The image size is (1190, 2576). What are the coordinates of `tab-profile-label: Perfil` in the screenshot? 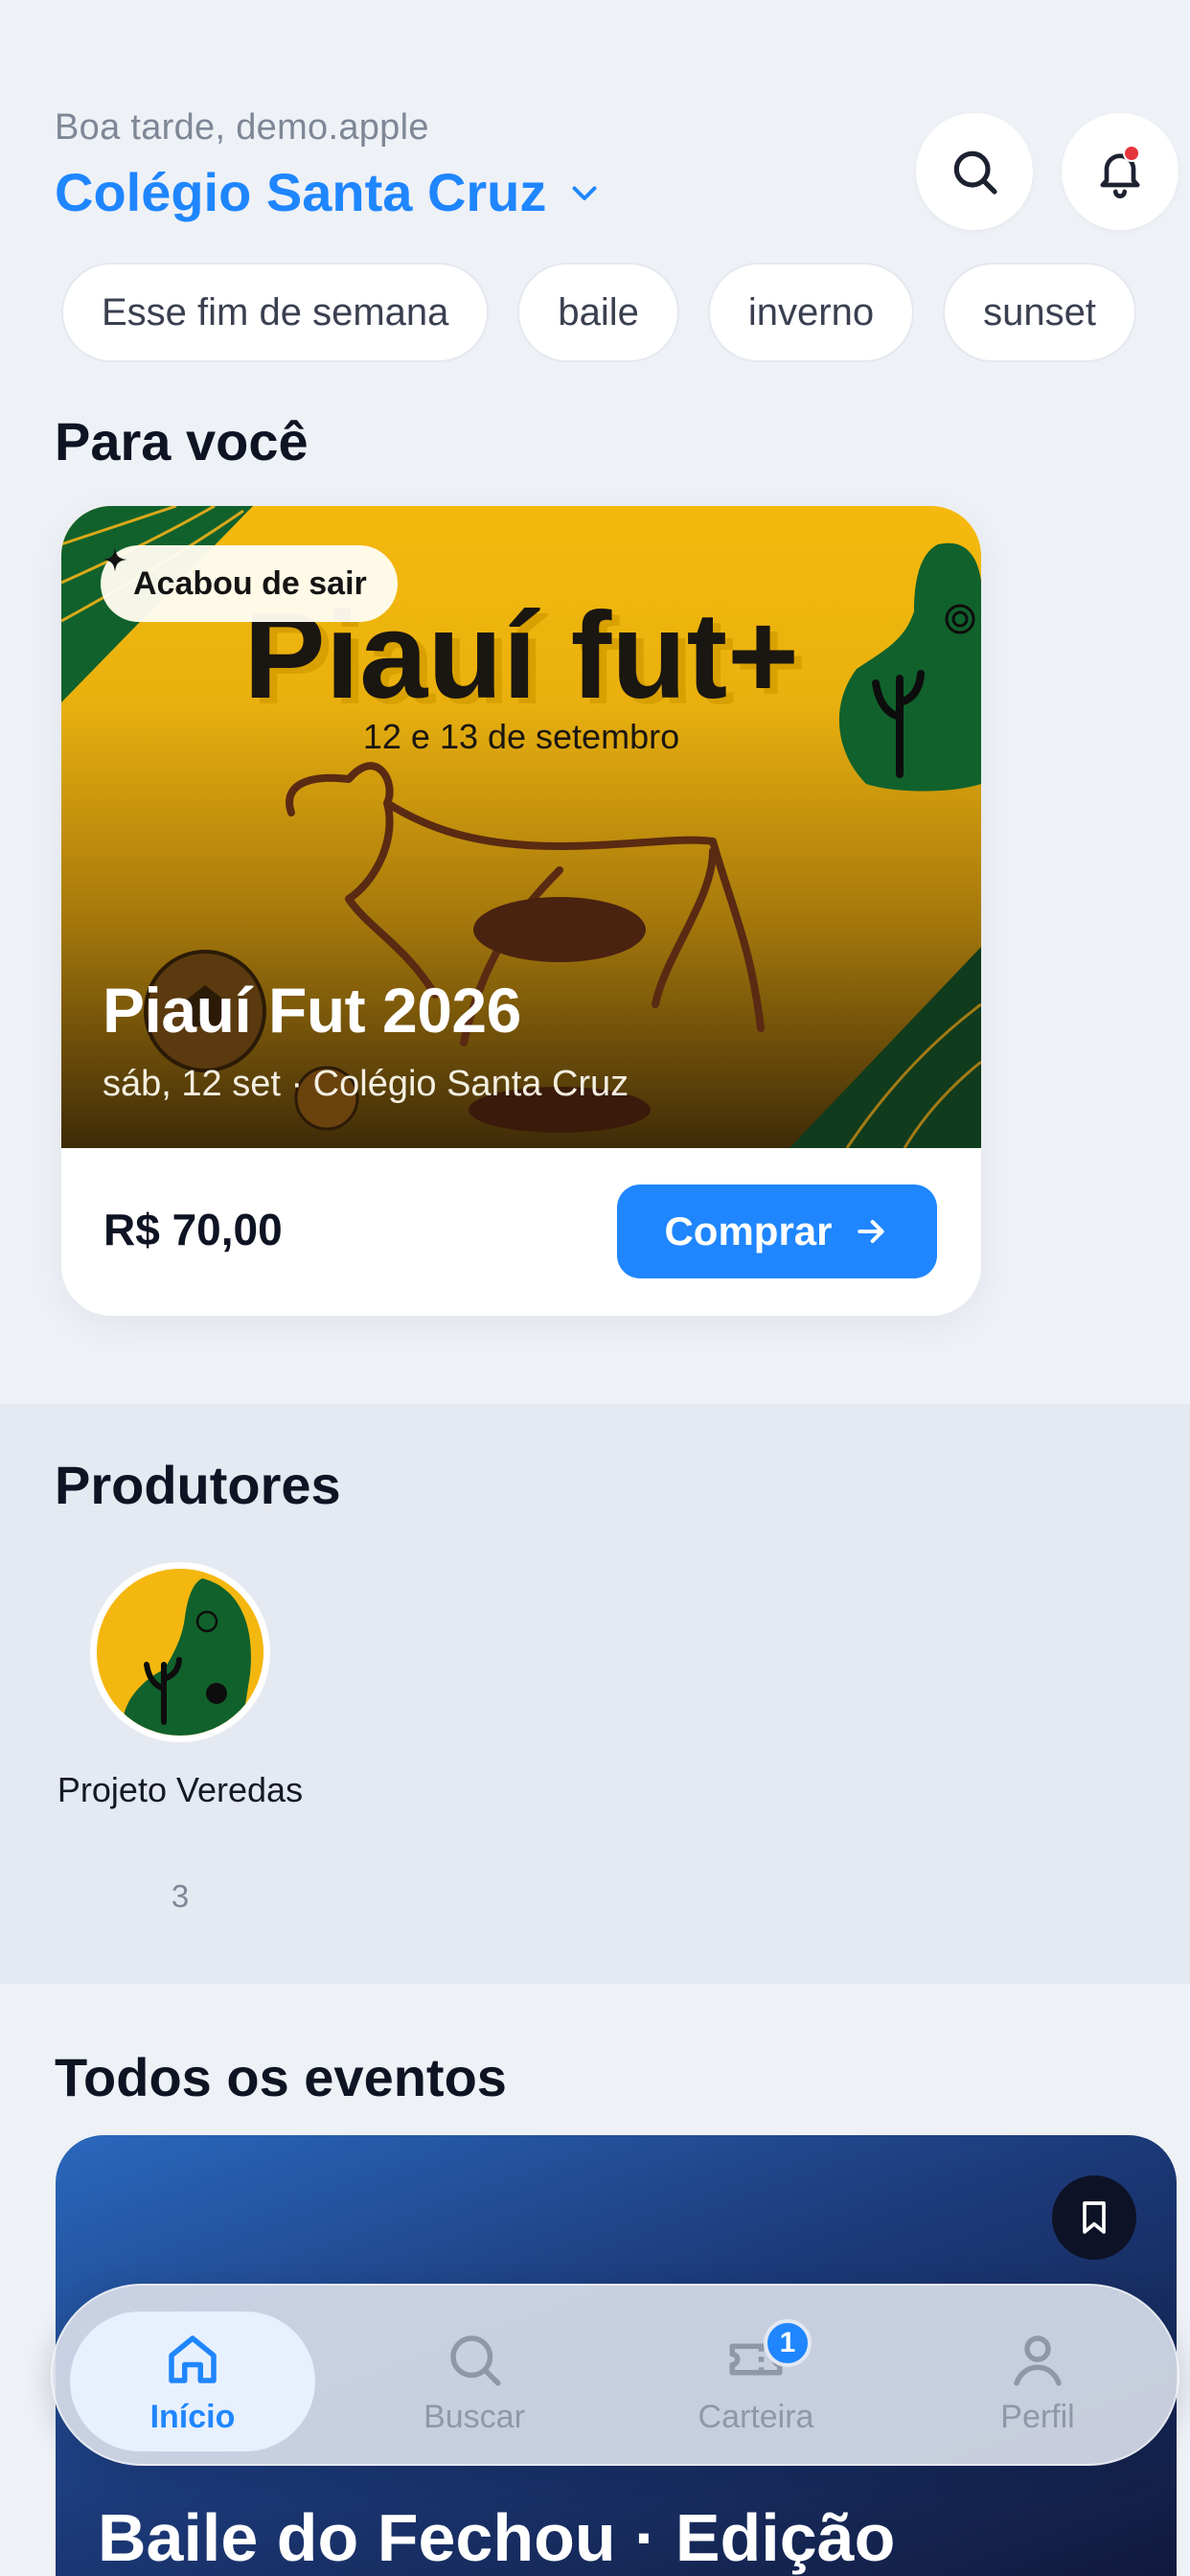 It's located at (1038, 2416).